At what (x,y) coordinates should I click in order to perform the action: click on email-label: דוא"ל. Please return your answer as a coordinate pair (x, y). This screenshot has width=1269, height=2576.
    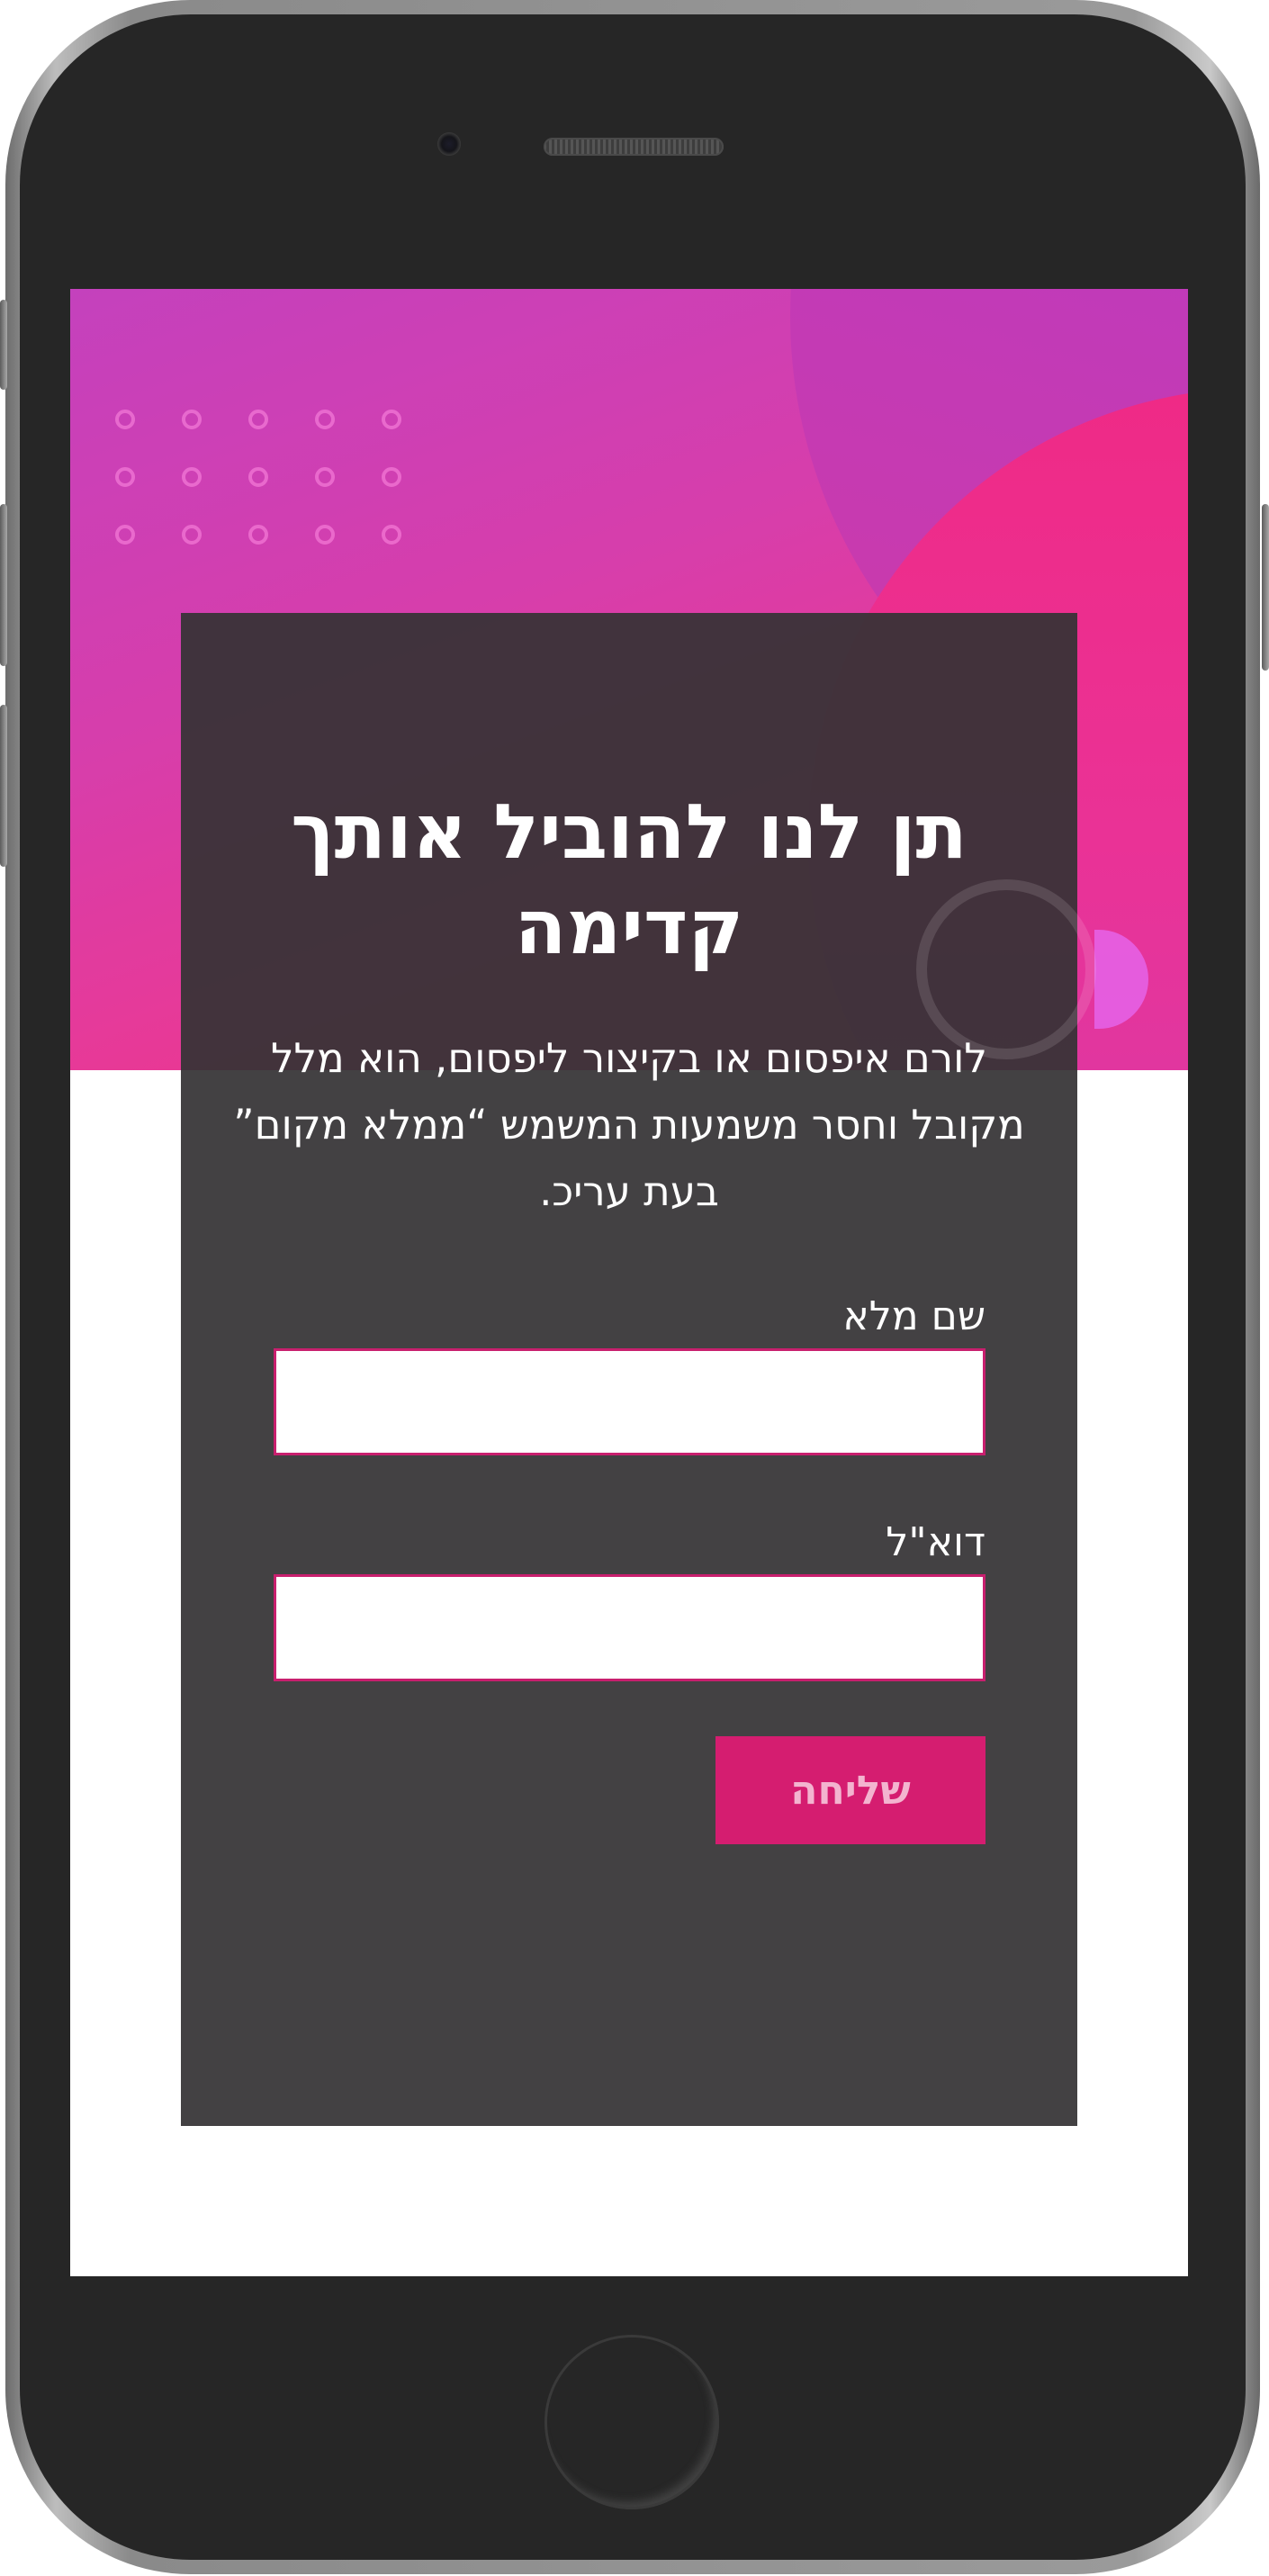
    Looking at the image, I should click on (936, 1542).